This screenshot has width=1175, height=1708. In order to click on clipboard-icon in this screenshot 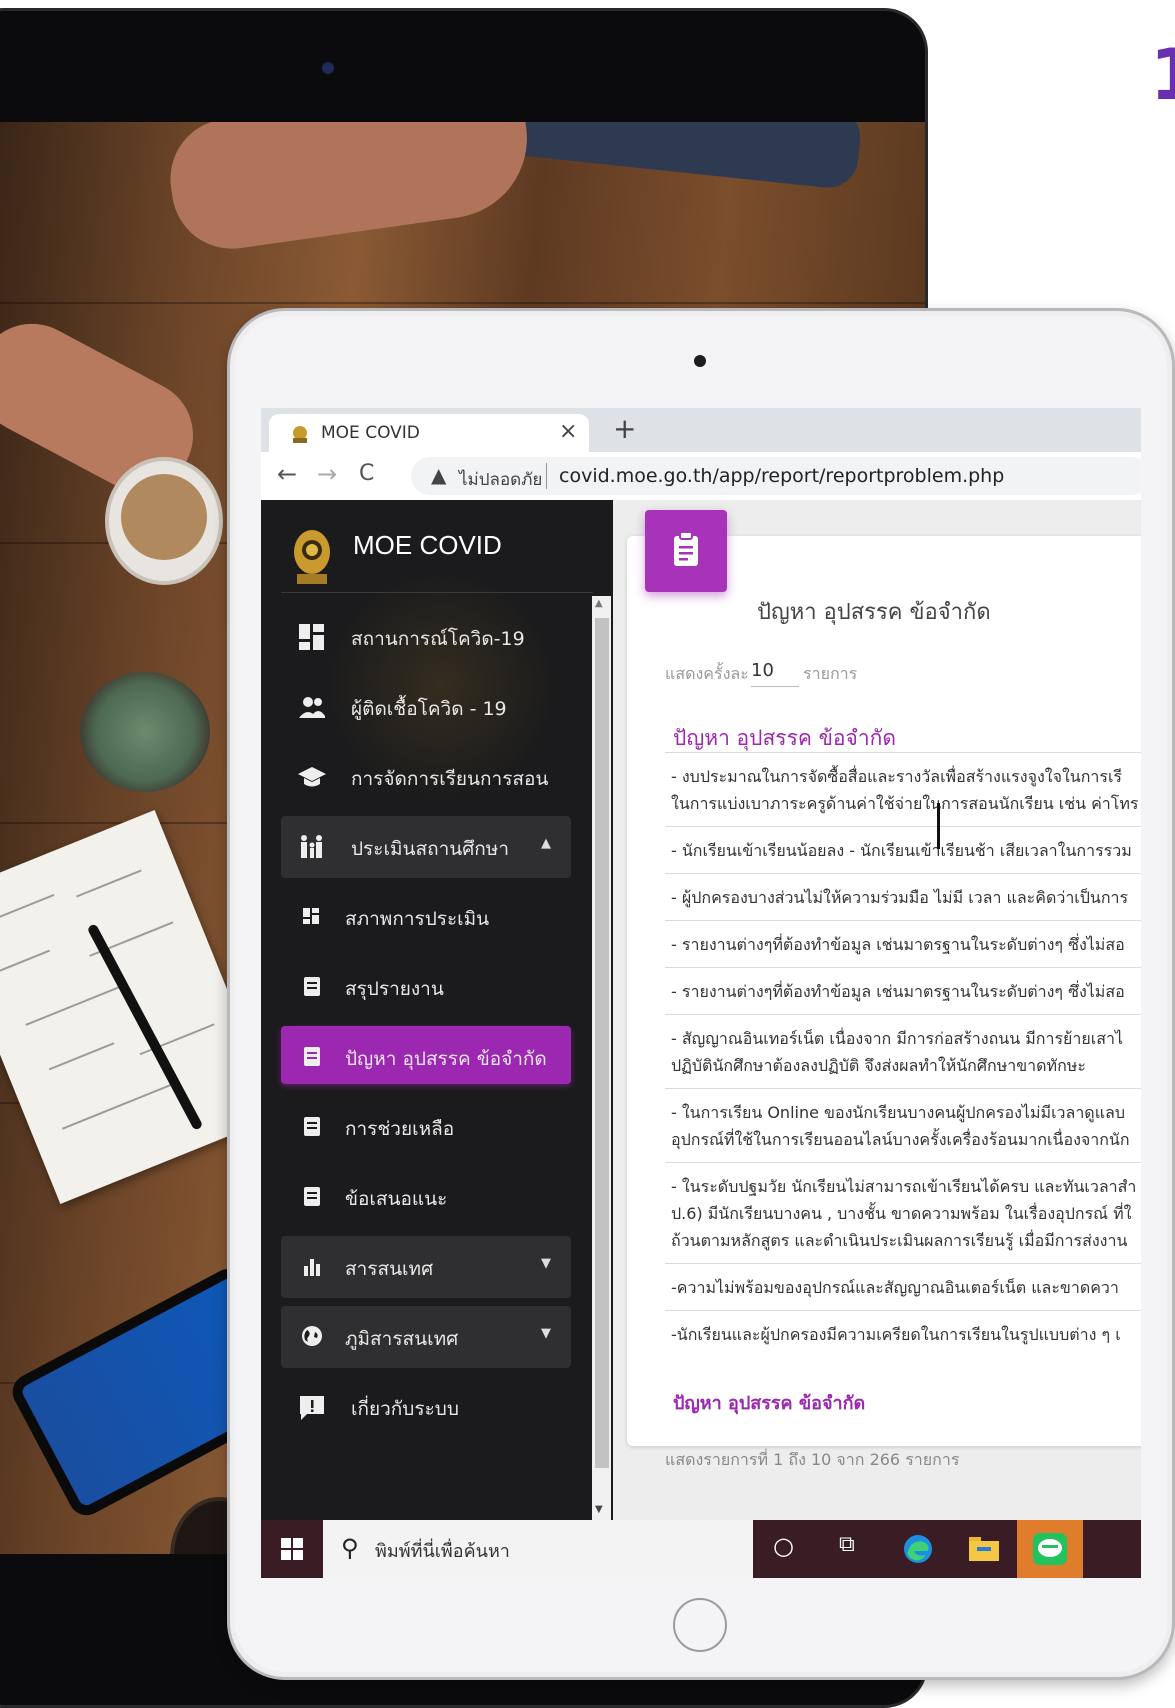, I will do `click(686, 548)`.